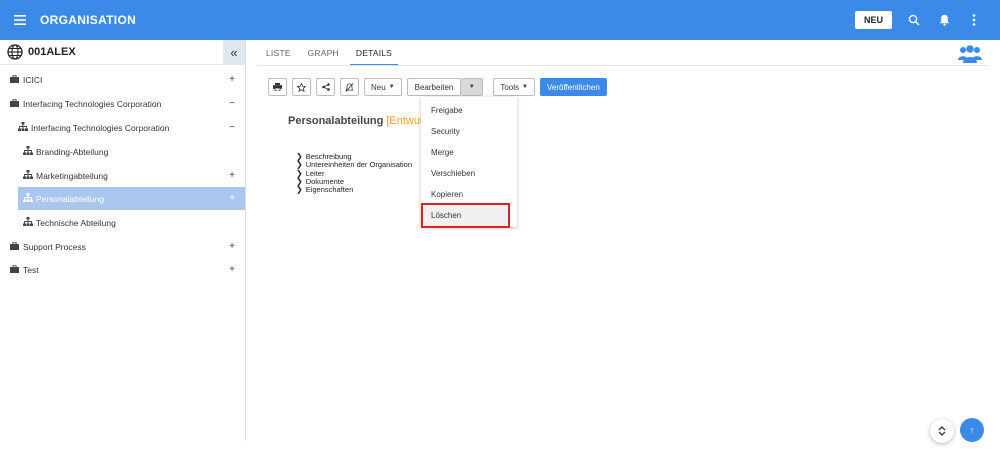  I want to click on detail-toolbar: Neu ▼ Bearbeiten ▼ Tools ▼ Veröffentlichen, so click(440, 87).